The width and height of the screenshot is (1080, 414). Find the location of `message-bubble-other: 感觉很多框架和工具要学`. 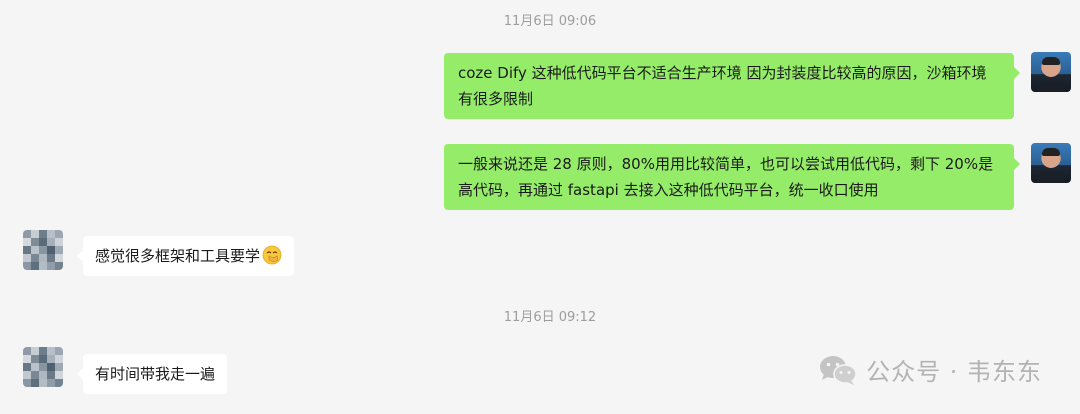

message-bubble-other: 感觉很多框架和工具要学 is located at coordinates (185, 256).